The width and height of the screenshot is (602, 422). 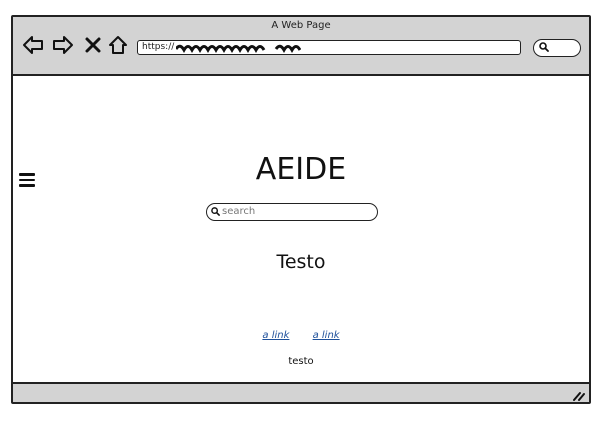 I want to click on back-arrow-icon, so click(x=33, y=45).